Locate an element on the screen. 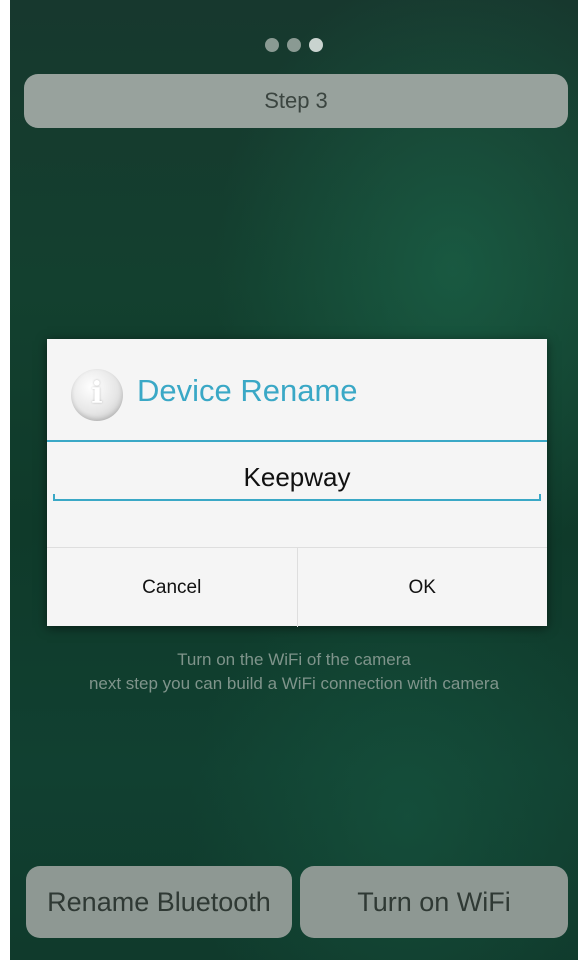 This screenshot has height=964, width=580. cancel-label: Cancel is located at coordinates (172, 587).